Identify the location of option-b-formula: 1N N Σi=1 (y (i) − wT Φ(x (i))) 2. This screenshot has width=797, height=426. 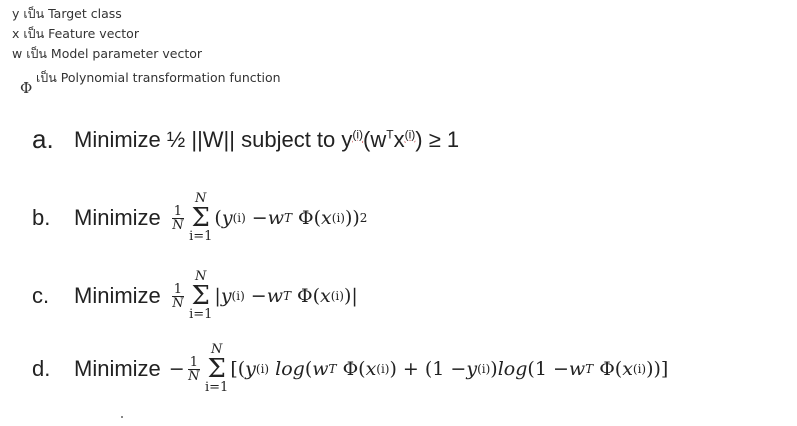
(269, 217).